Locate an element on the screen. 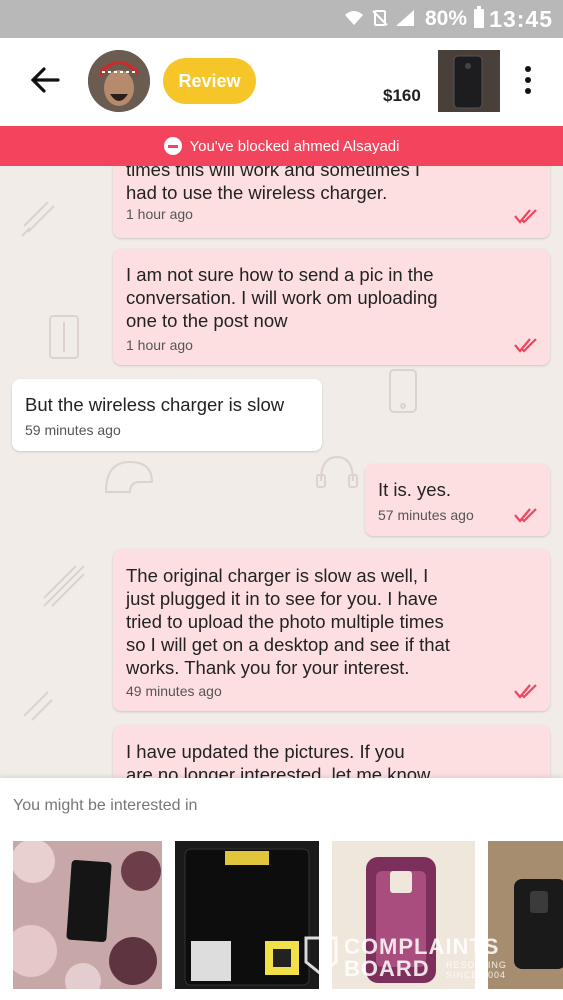  no-sim-icon is located at coordinates (380, 18).